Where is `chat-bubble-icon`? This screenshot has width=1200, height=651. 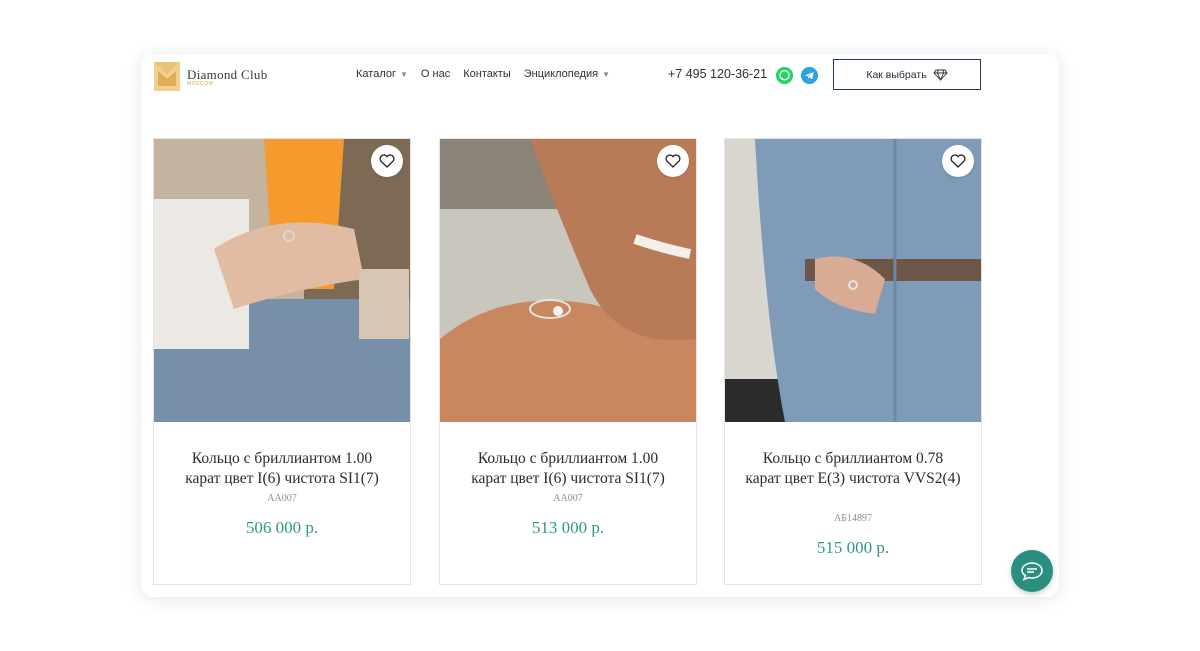 chat-bubble-icon is located at coordinates (1032, 571).